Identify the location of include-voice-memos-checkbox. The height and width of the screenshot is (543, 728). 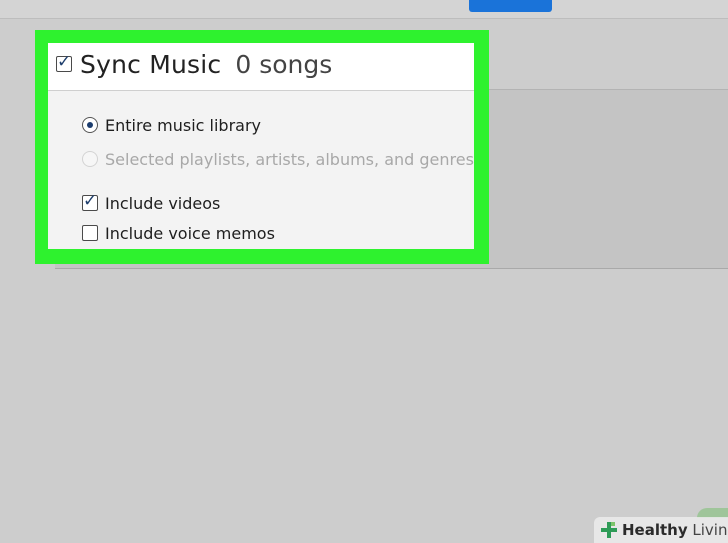
(90, 233).